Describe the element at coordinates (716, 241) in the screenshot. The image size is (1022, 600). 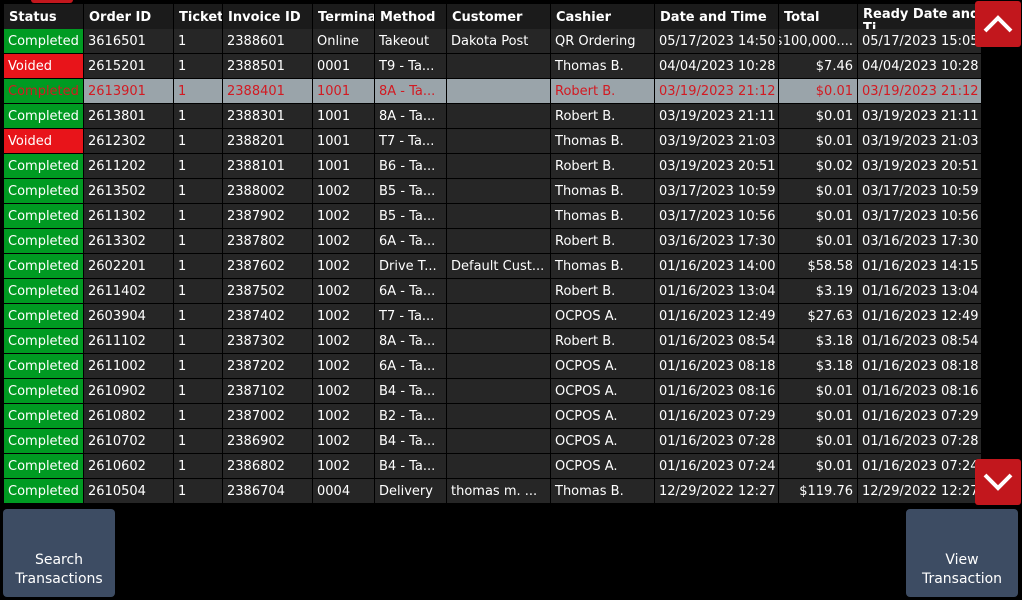
I see `cell-date-time: 03/16/2023 17:30` at that location.